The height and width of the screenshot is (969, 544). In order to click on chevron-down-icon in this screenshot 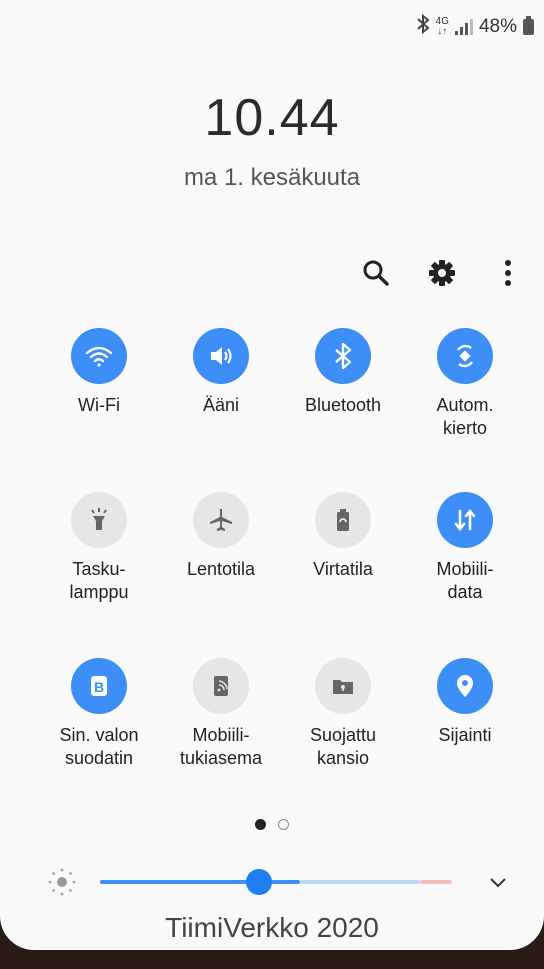, I will do `click(498, 884)`.